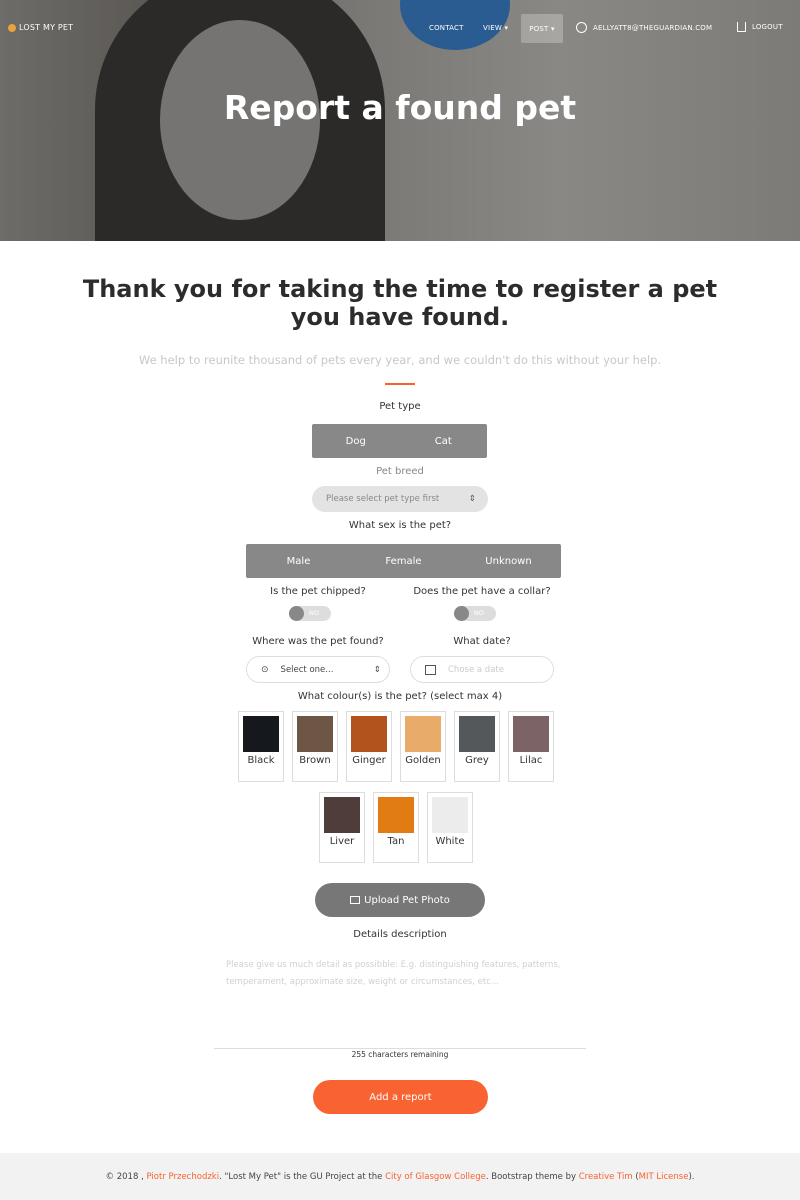  I want to click on colour-option-white: White, so click(450, 827).